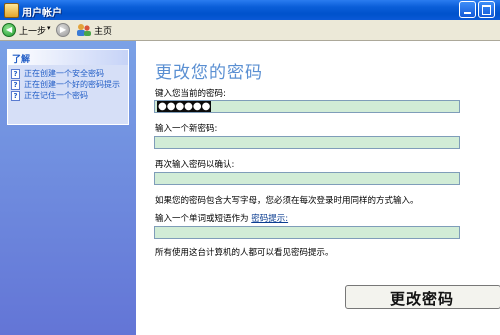 This screenshot has height=335, width=500. What do you see at coordinates (33, 32) in the screenshot?
I see `back-label: 上一步` at bounding box center [33, 32].